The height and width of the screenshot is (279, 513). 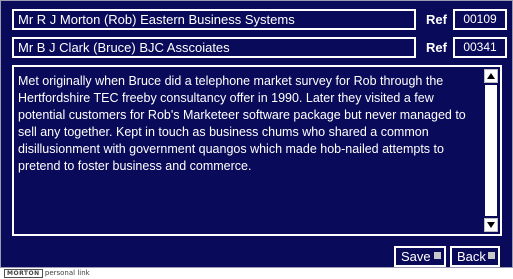 What do you see at coordinates (480, 19) in the screenshot?
I see `contact-1-ref-field: 00109` at bounding box center [480, 19].